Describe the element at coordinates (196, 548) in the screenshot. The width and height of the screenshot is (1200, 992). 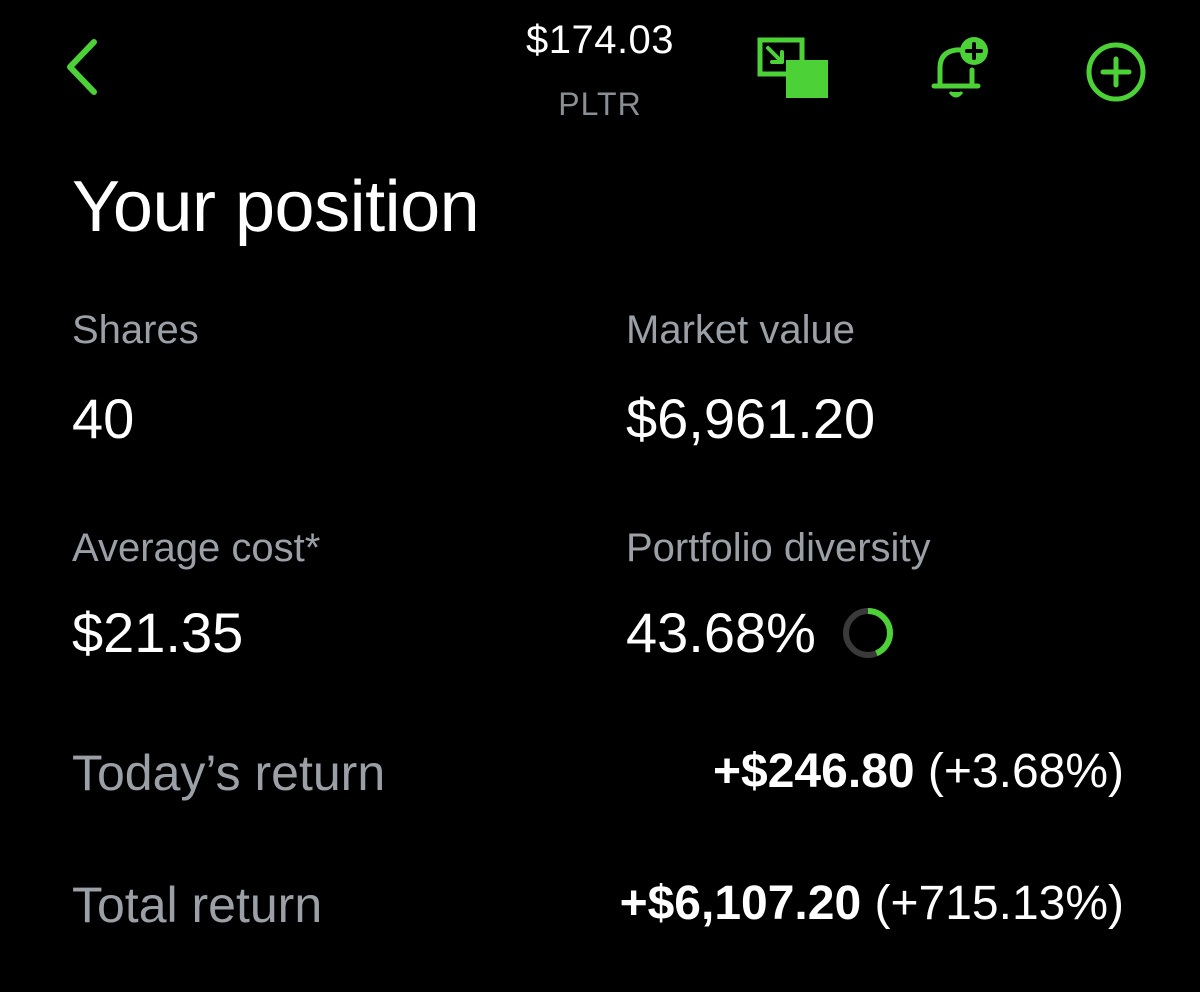
I see `average-cost-label: Average cost*` at that location.